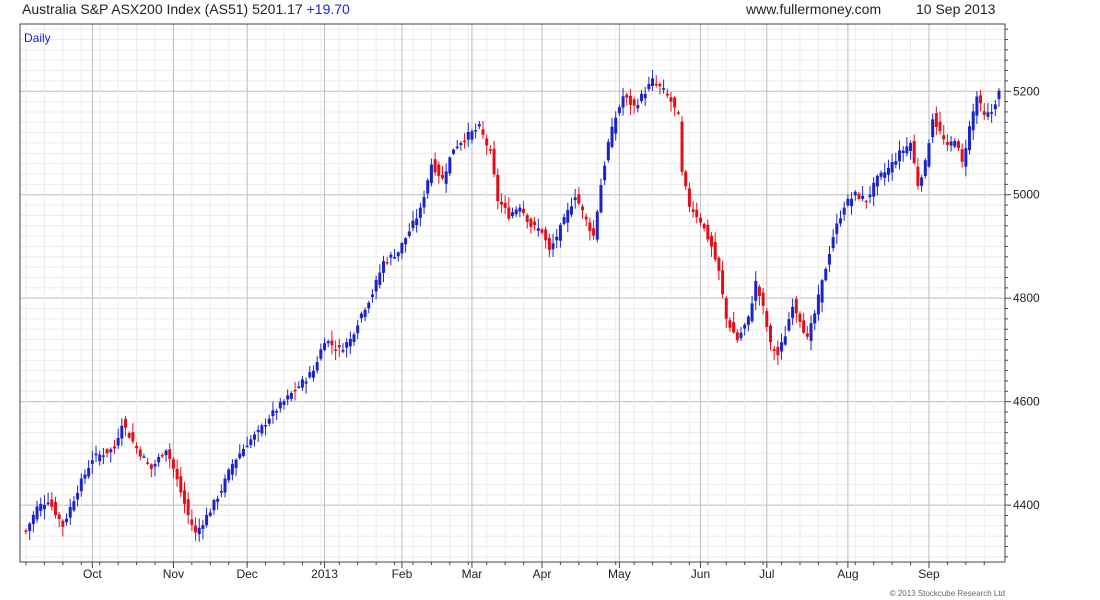 The width and height of the screenshot is (1100, 600). I want to click on copyright-text: © 2013 Stockcube Research Ltd, so click(947, 593).